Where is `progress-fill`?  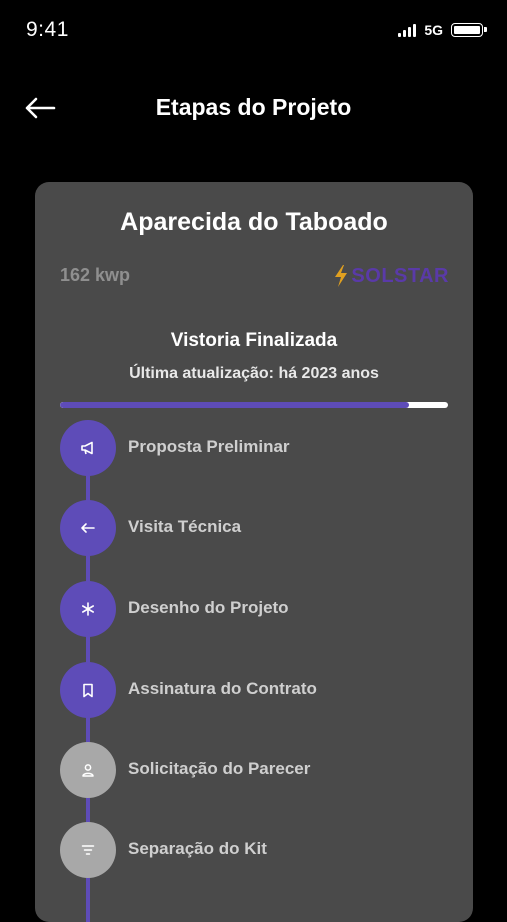 progress-fill is located at coordinates (235, 405).